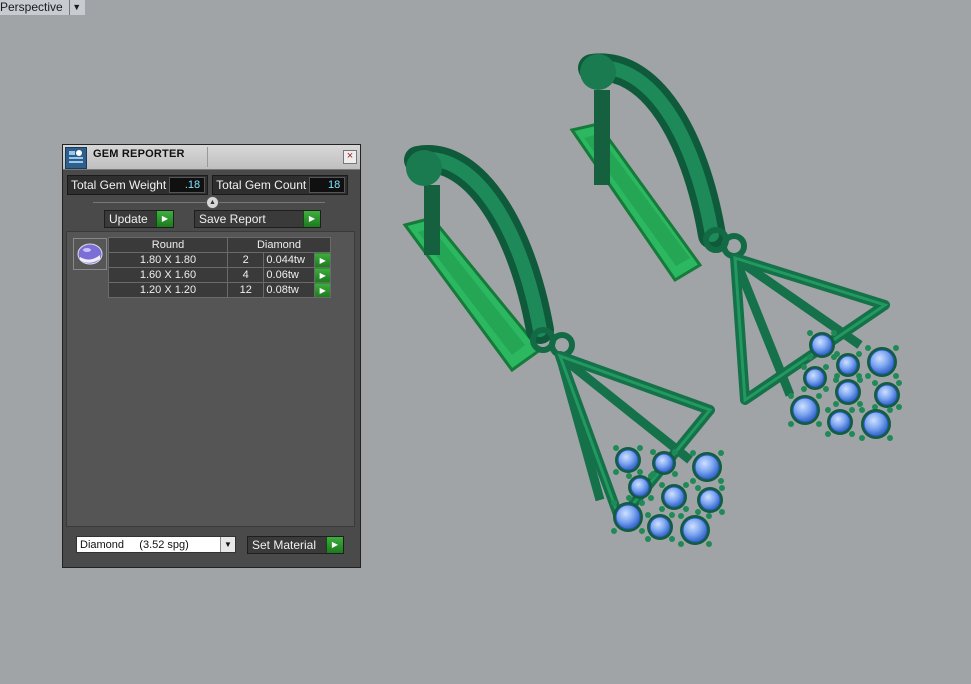  I want to click on table-row: 1.60 X 1.60 4 0.06tw ▶, so click(219, 275).